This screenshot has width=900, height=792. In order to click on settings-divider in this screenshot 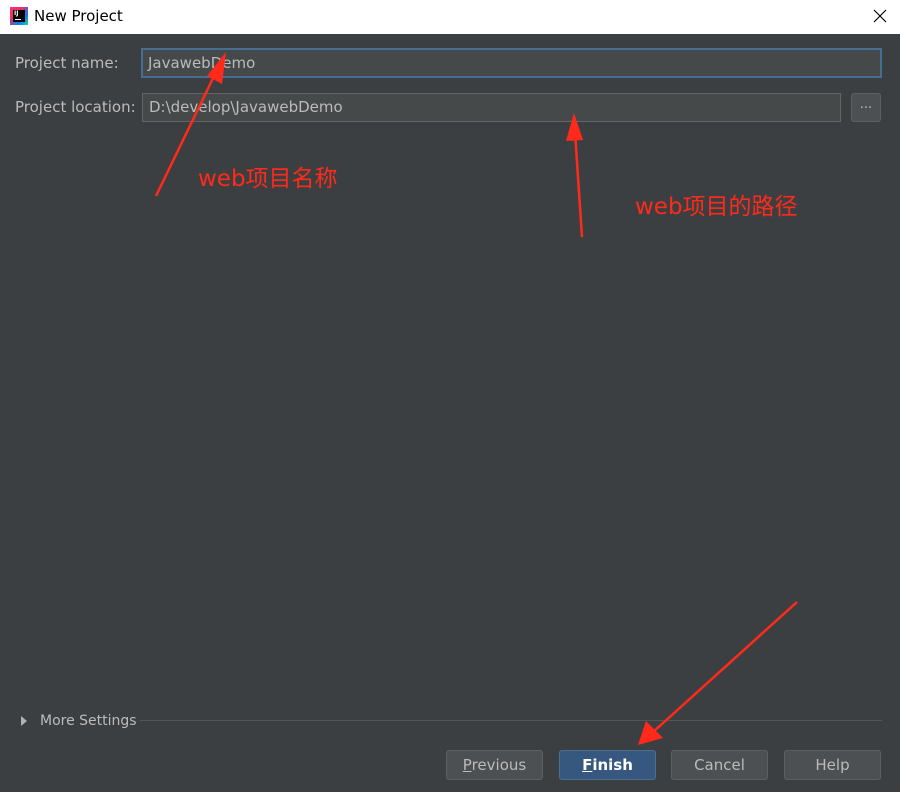, I will do `click(511, 720)`.